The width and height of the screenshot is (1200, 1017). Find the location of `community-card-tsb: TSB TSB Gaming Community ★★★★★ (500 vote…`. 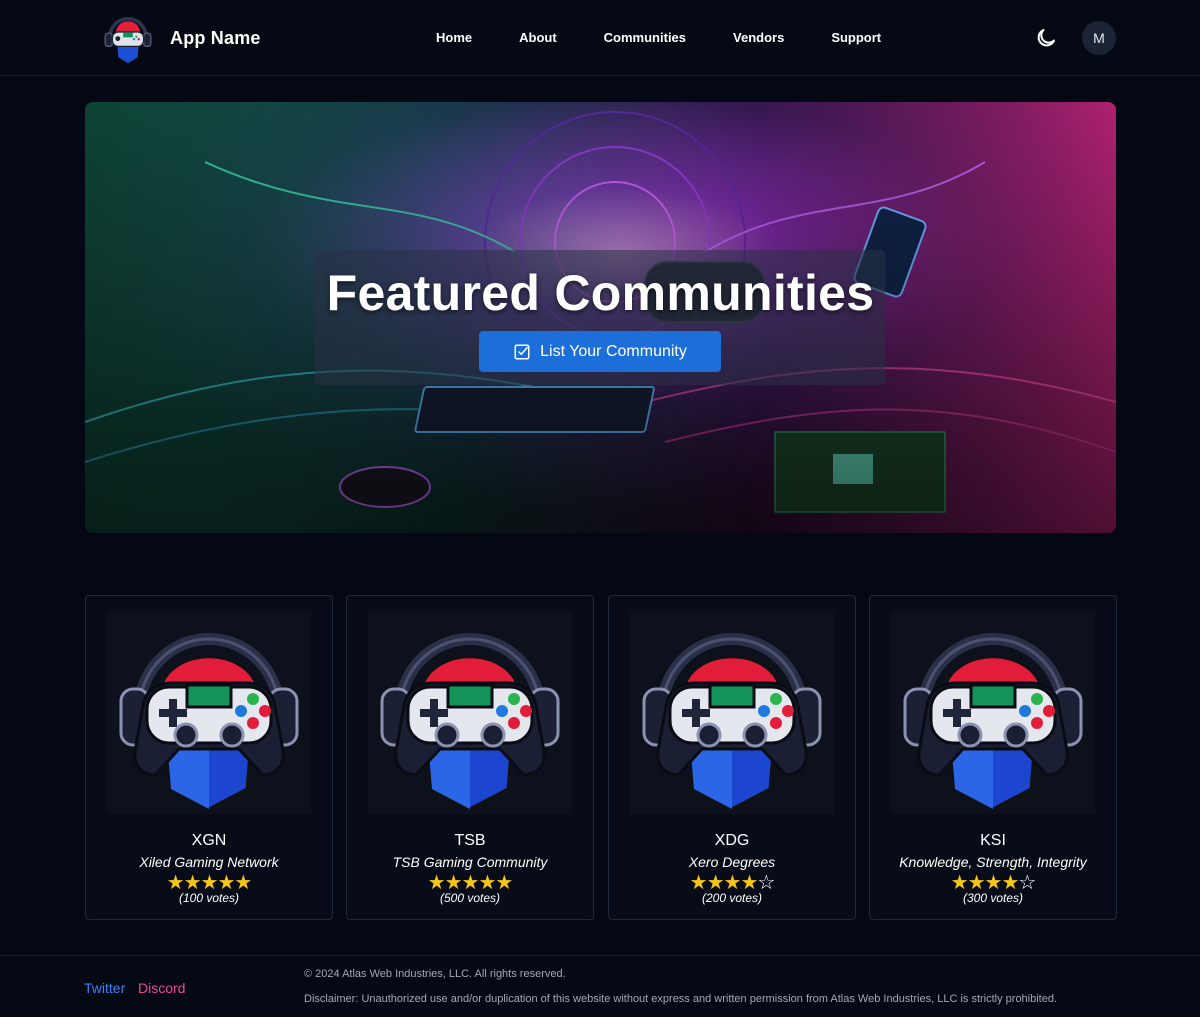

community-card-tsb: TSB TSB Gaming Community ★★★★★ (500 vote… is located at coordinates (470, 757).